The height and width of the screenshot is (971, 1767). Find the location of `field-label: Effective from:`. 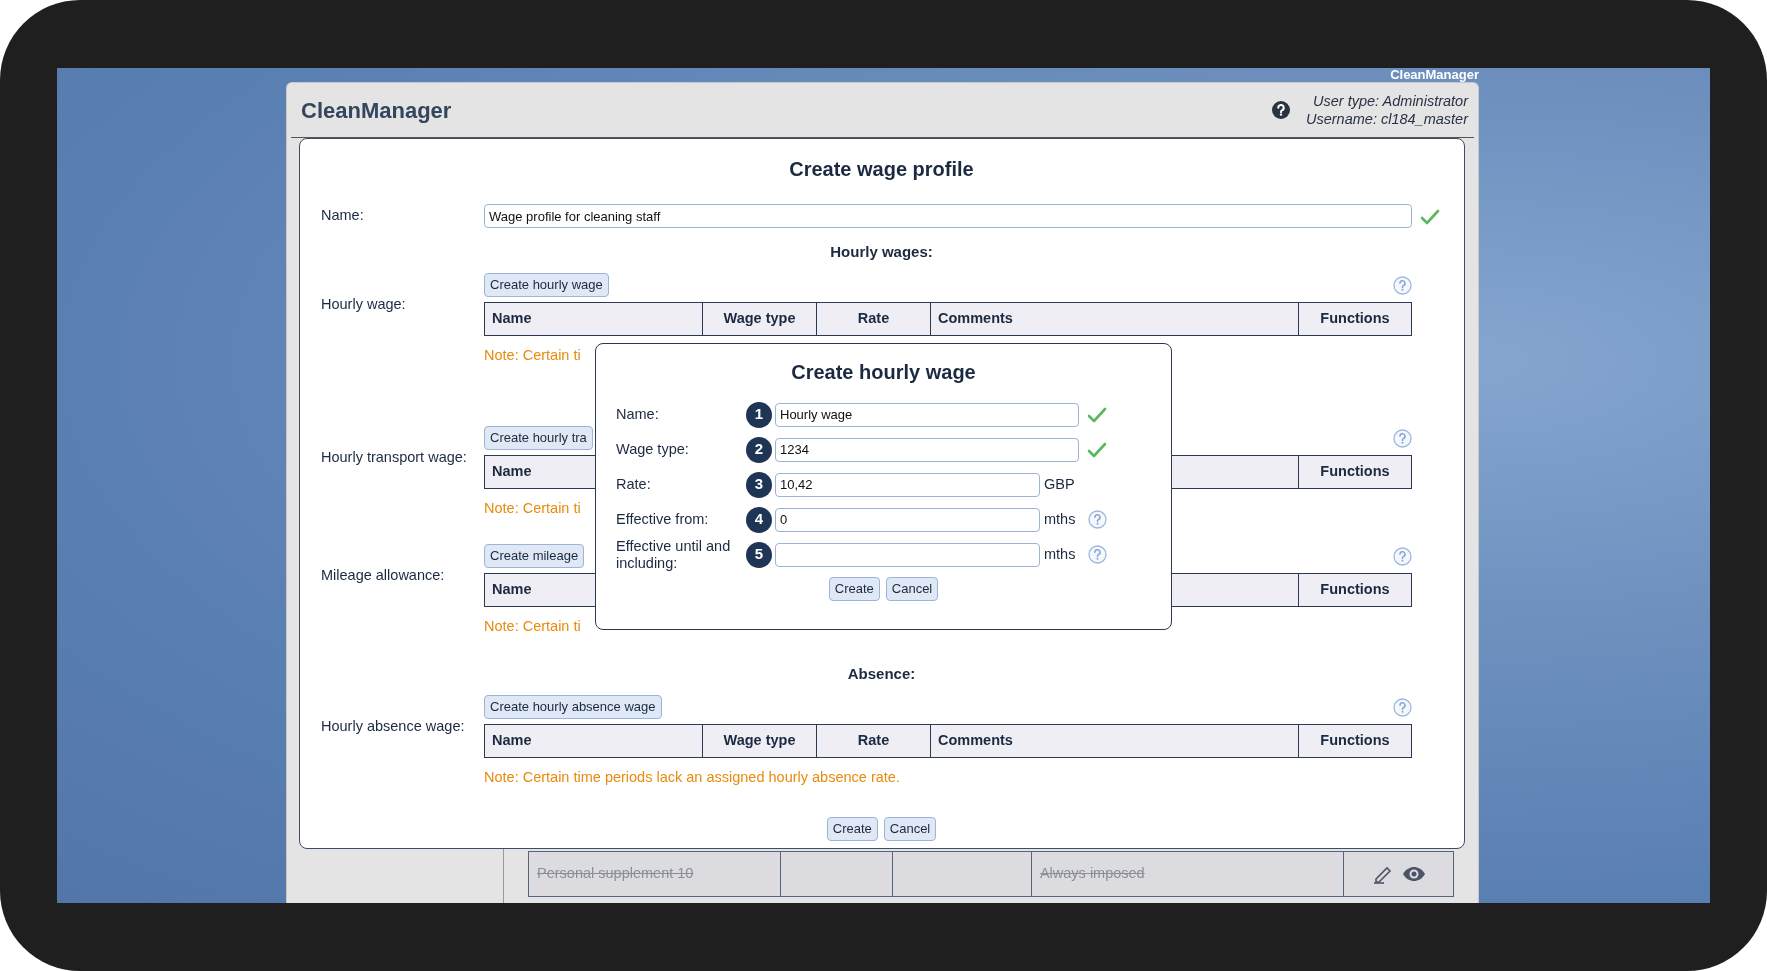

field-label: Effective from: is located at coordinates (663, 519).